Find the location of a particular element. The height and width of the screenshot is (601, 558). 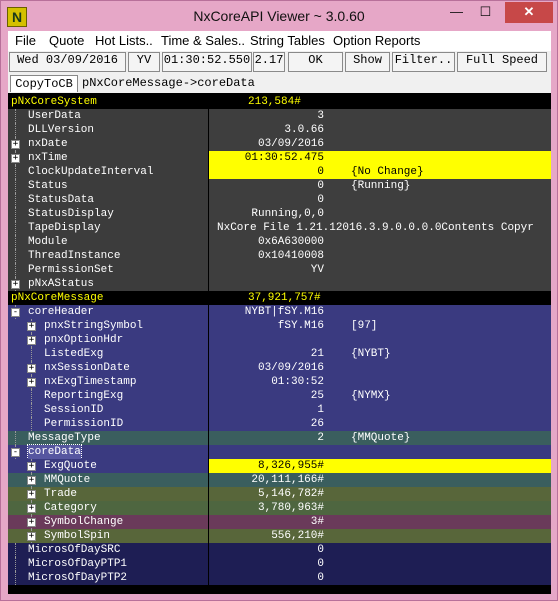

date-field: Wed 03/09/2016 is located at coordinates (67, 62).